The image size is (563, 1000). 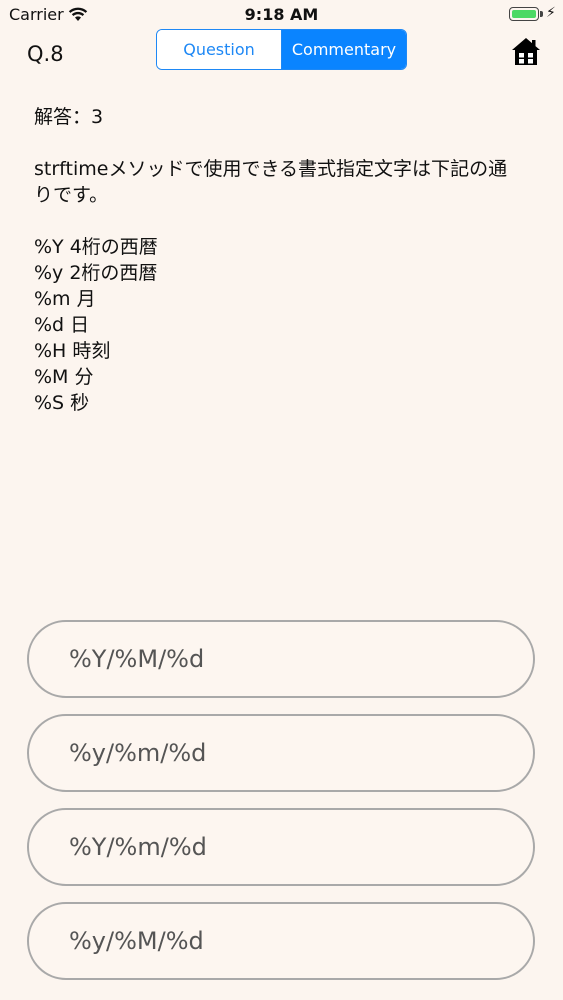 What do you see at coordinates (219, 49) in the screenshot?
I see `tab-question: Question` at bounding box center [219, 49].